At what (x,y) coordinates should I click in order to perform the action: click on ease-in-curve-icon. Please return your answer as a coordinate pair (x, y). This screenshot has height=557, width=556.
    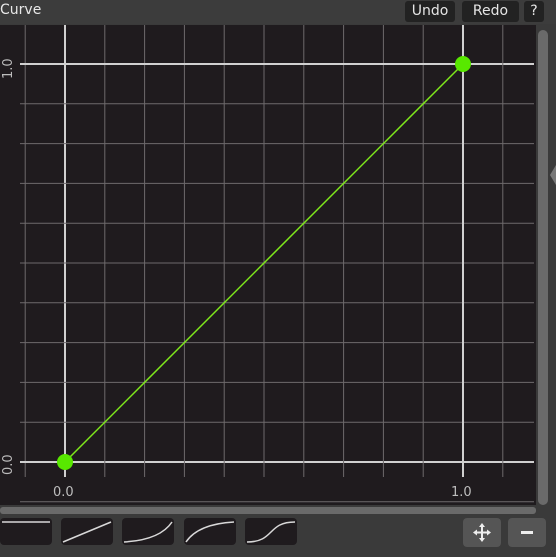
    Looking at the image, I should click on (148, 532).